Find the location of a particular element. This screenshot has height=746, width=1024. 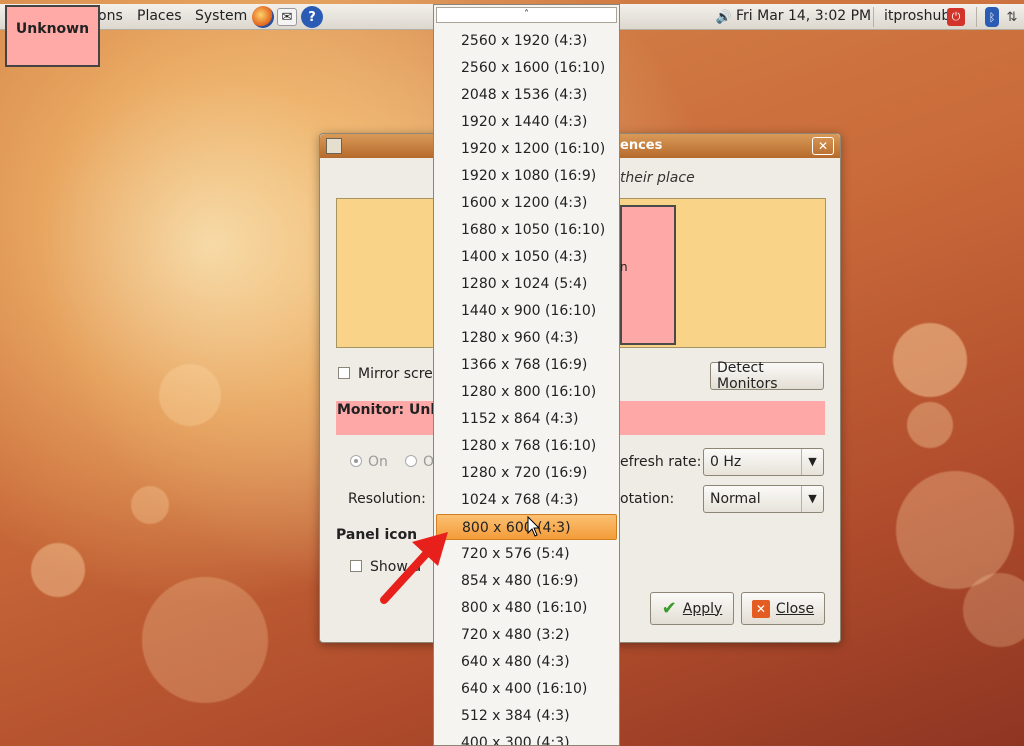

menu-system: System is located at coordinates (221, 16).